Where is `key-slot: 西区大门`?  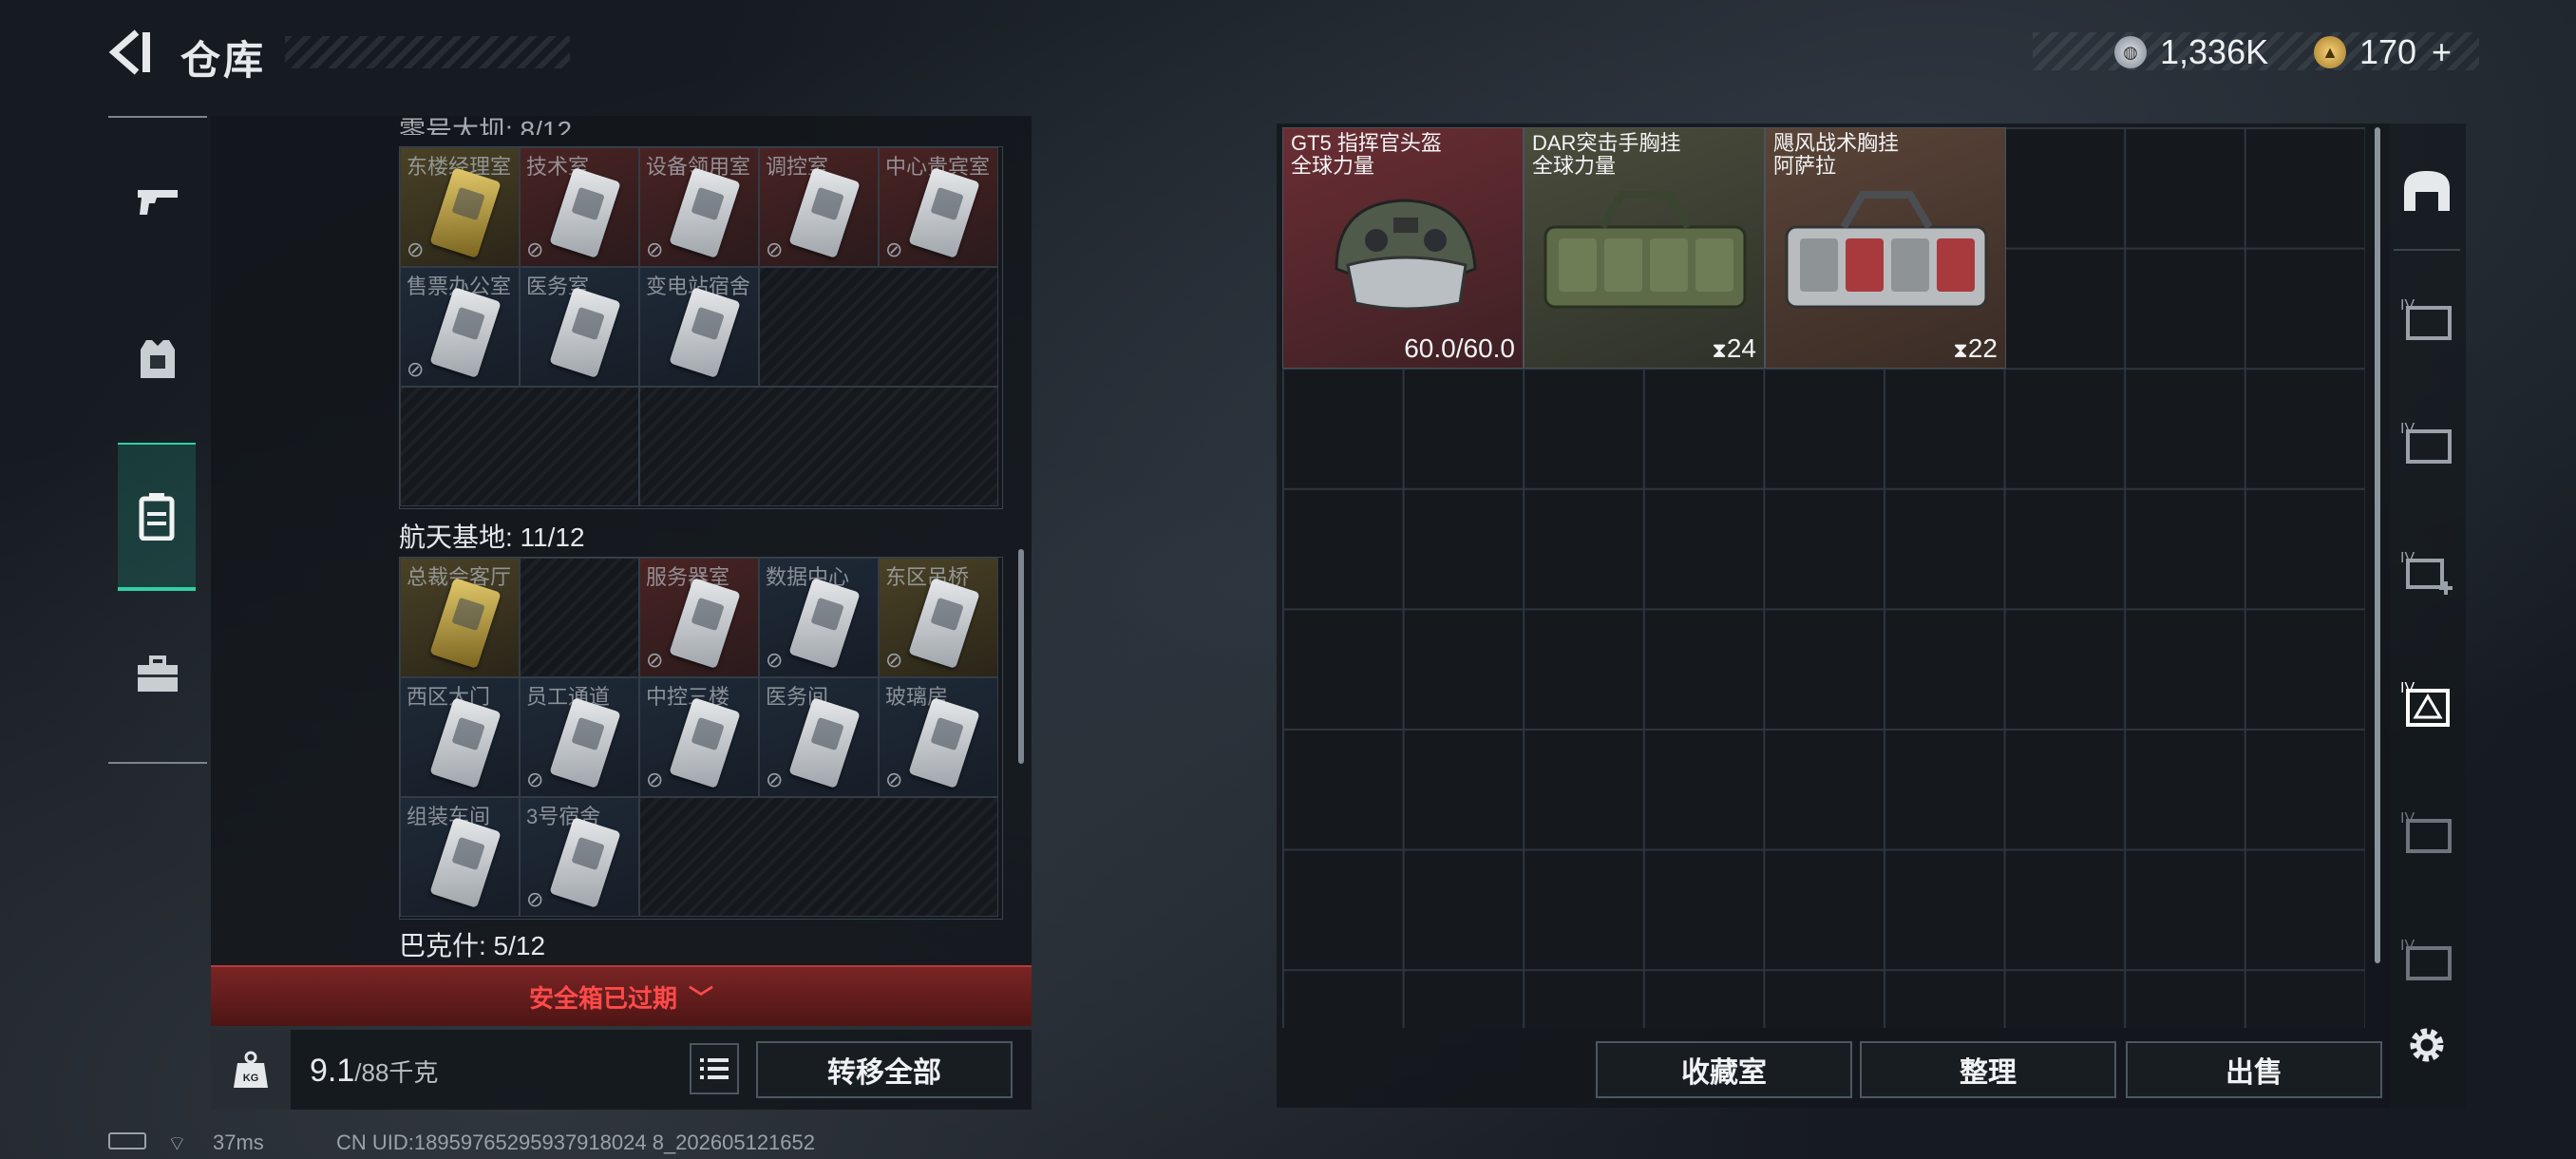 key-slot: 西区大门 is located at coordinates (460, 737).